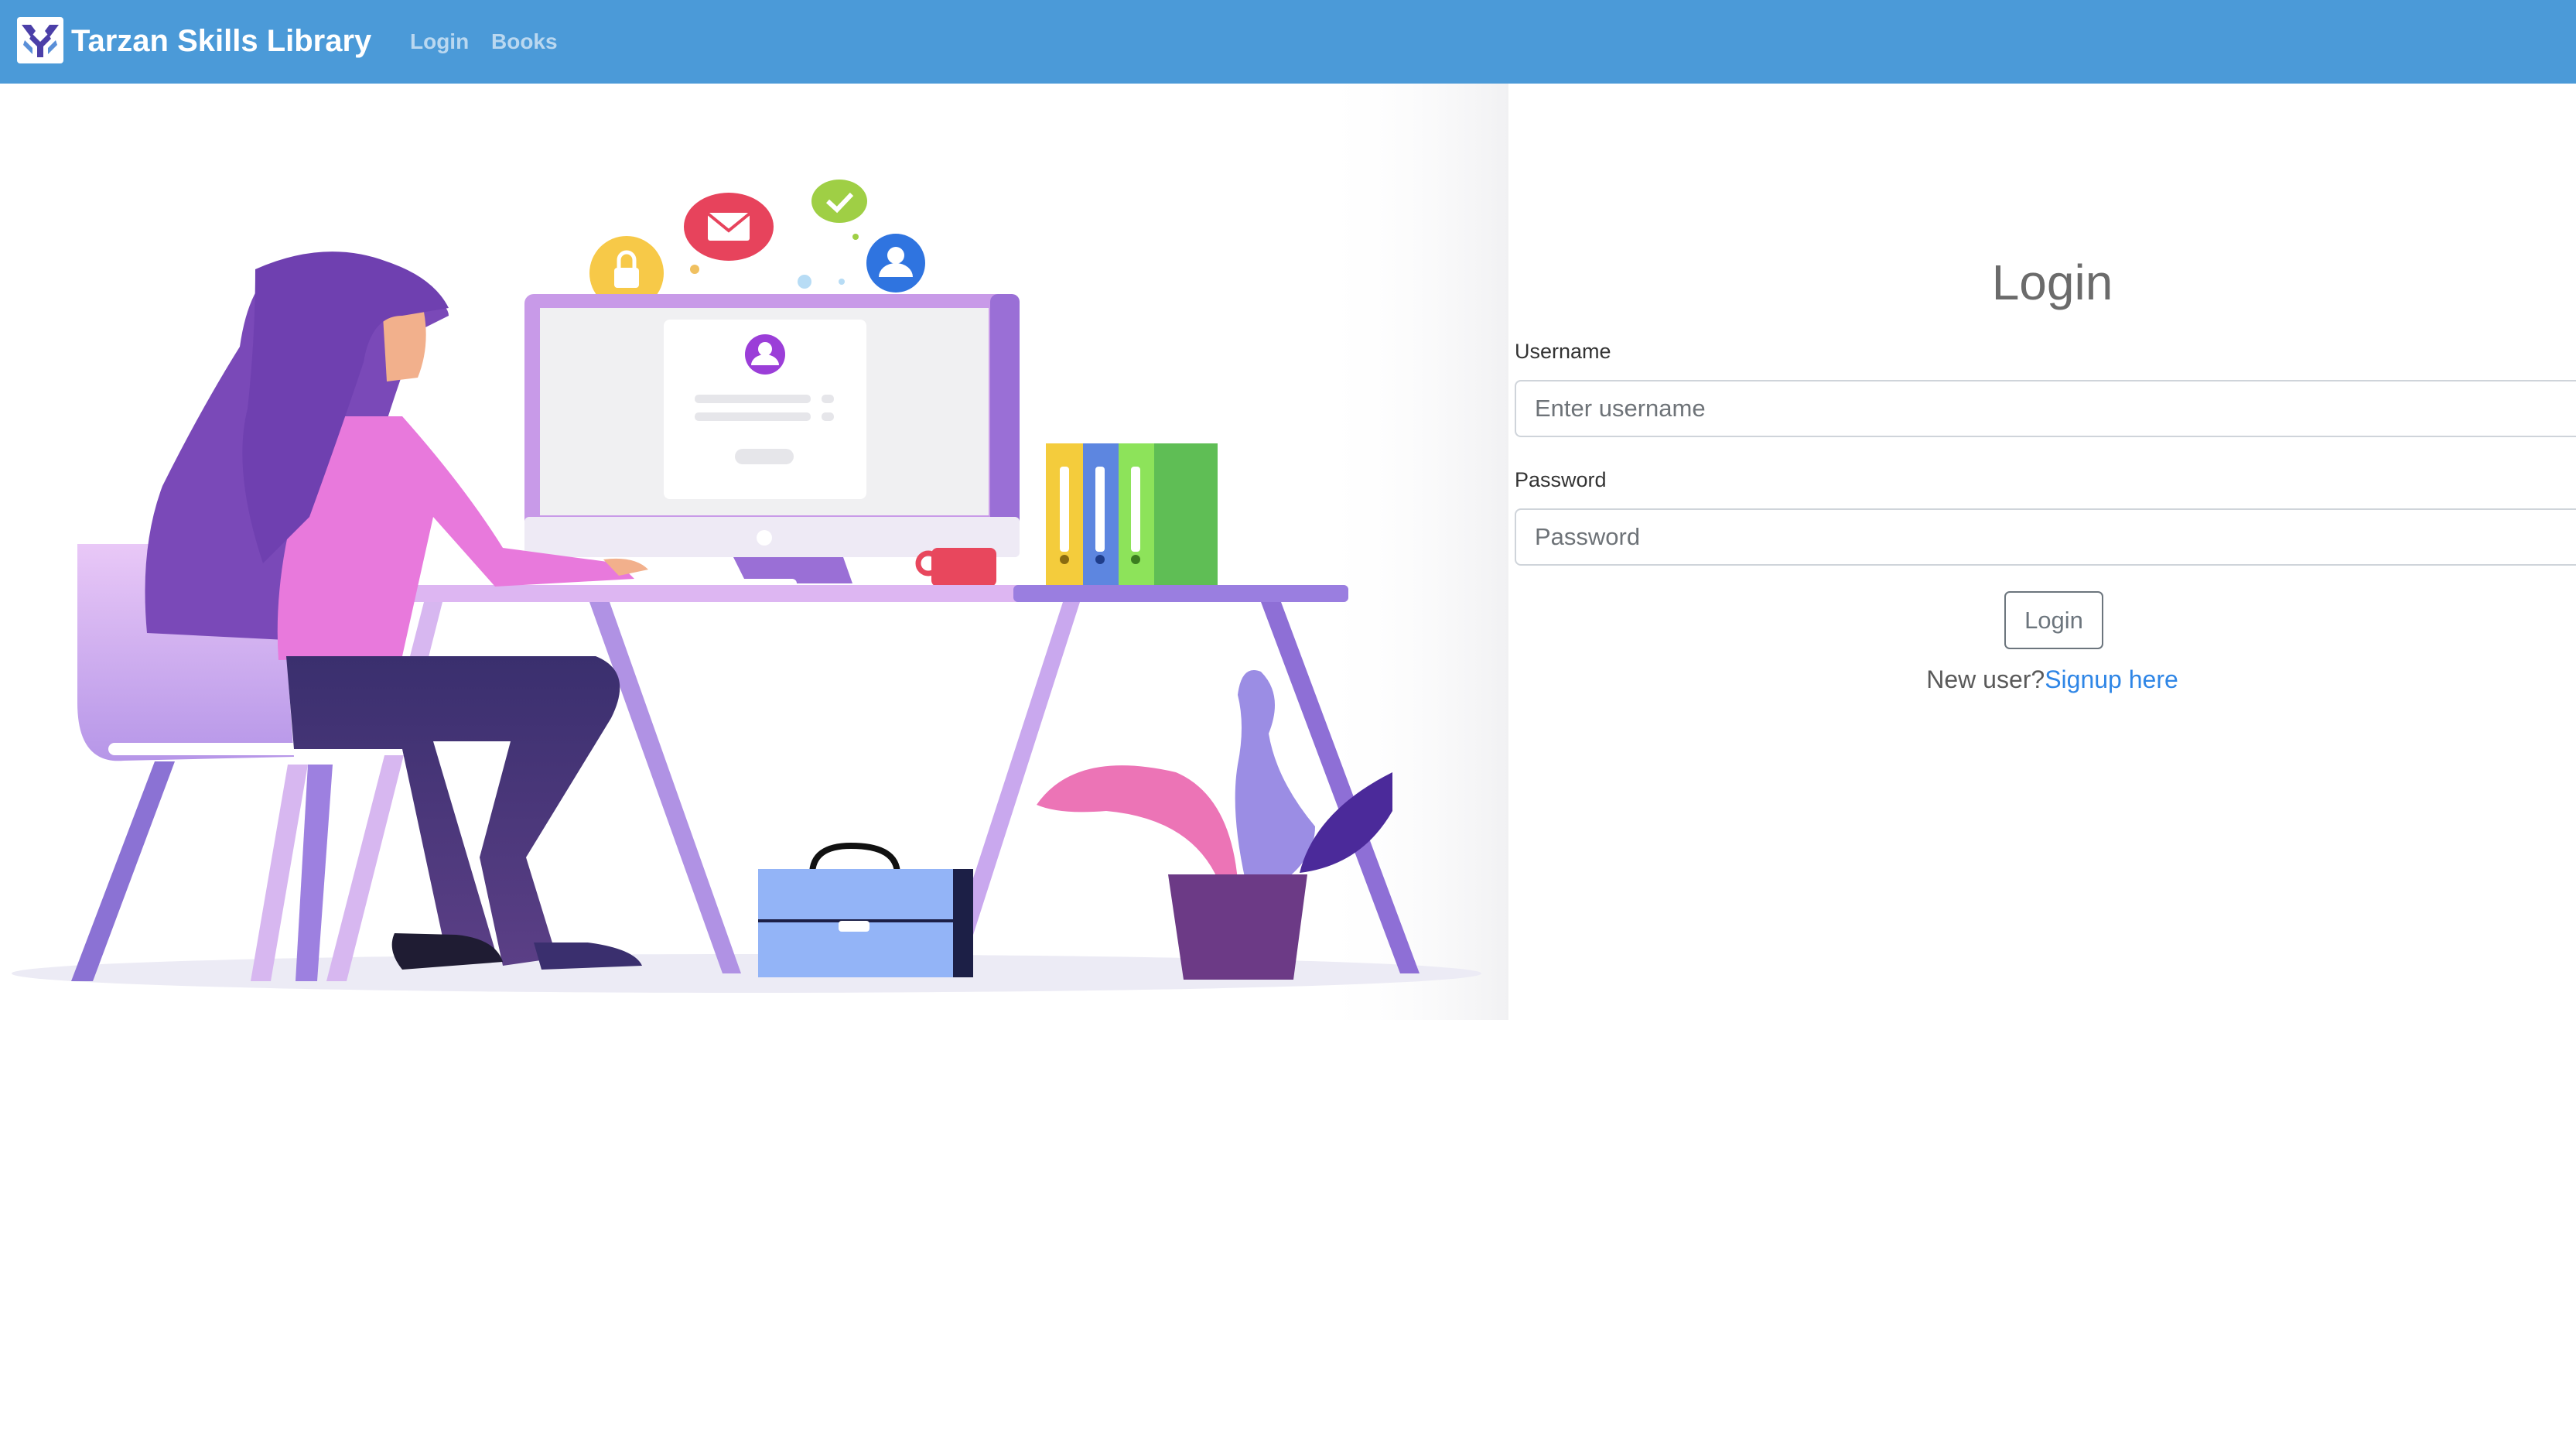 The height and width of the screenshot is (1430, 2576). What do you see at coordinates (2111, 679) in the screenshot?
I see `signup-link: Signup here` at bounding box center [2111, 679].